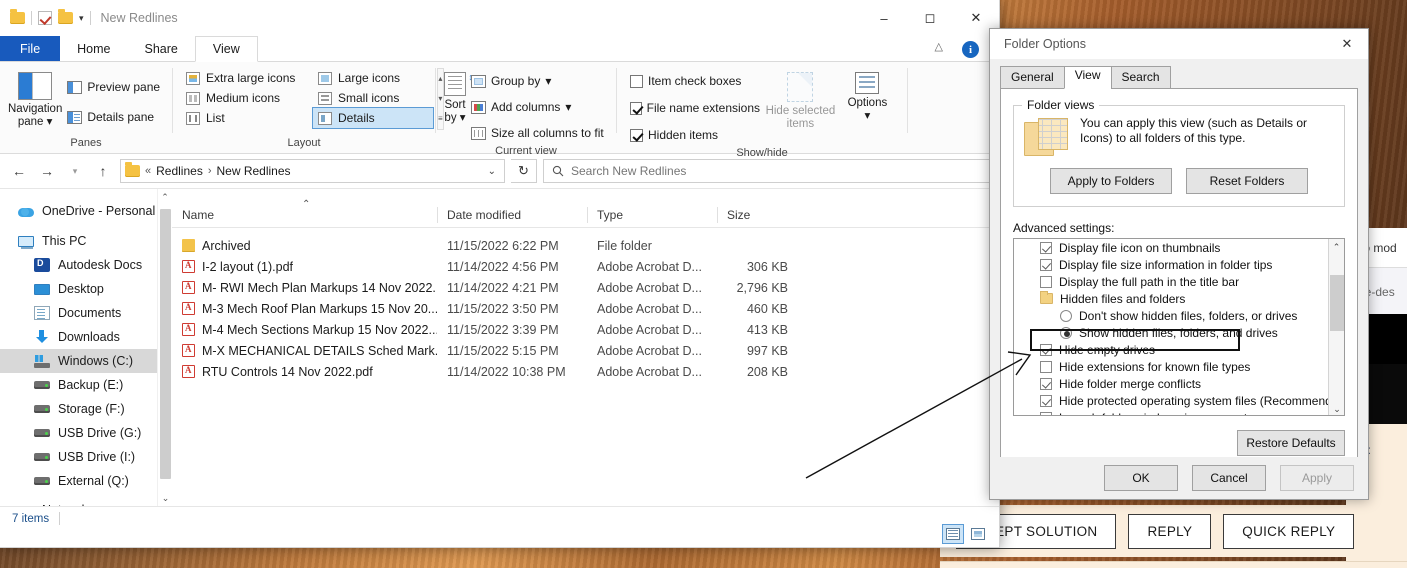 This screenshot has height=568, width=1407. I want to click on dialog-close-button: ✕, so click(1347, 44).